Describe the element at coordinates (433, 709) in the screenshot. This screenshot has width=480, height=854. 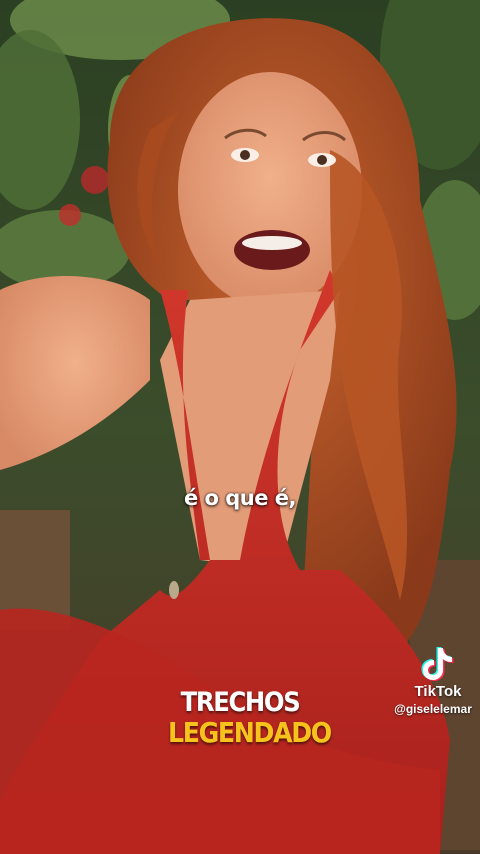
I see `creator-username: @giselelemar` at that location.